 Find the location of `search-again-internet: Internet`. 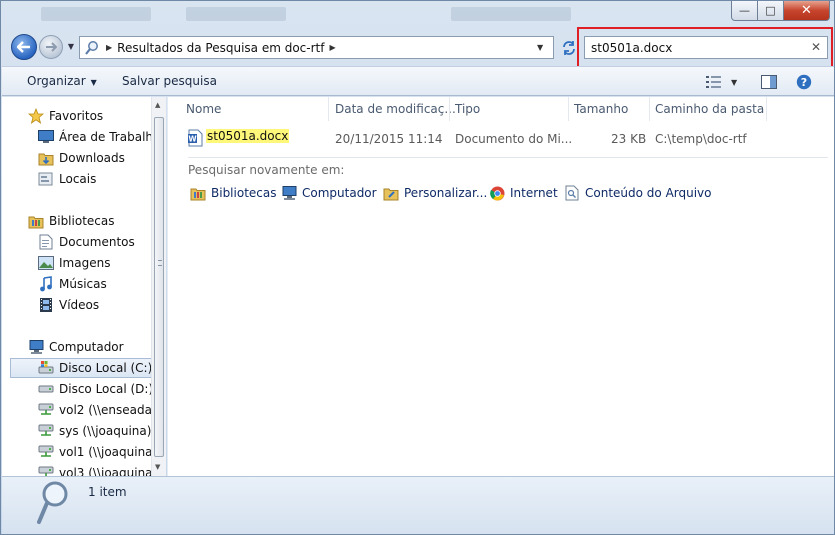

search-again-internet: Internet is located at coordinates (523, 193).